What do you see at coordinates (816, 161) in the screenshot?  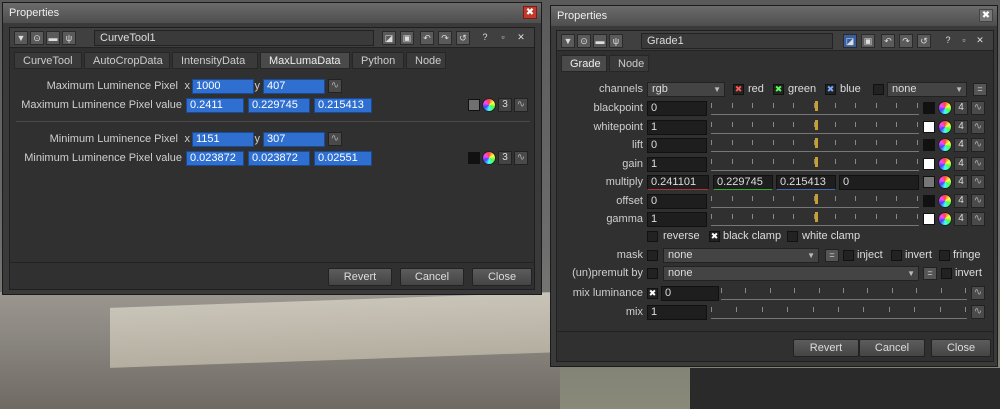 I see `gain-slider-handle` at bounding box center [816, 161].